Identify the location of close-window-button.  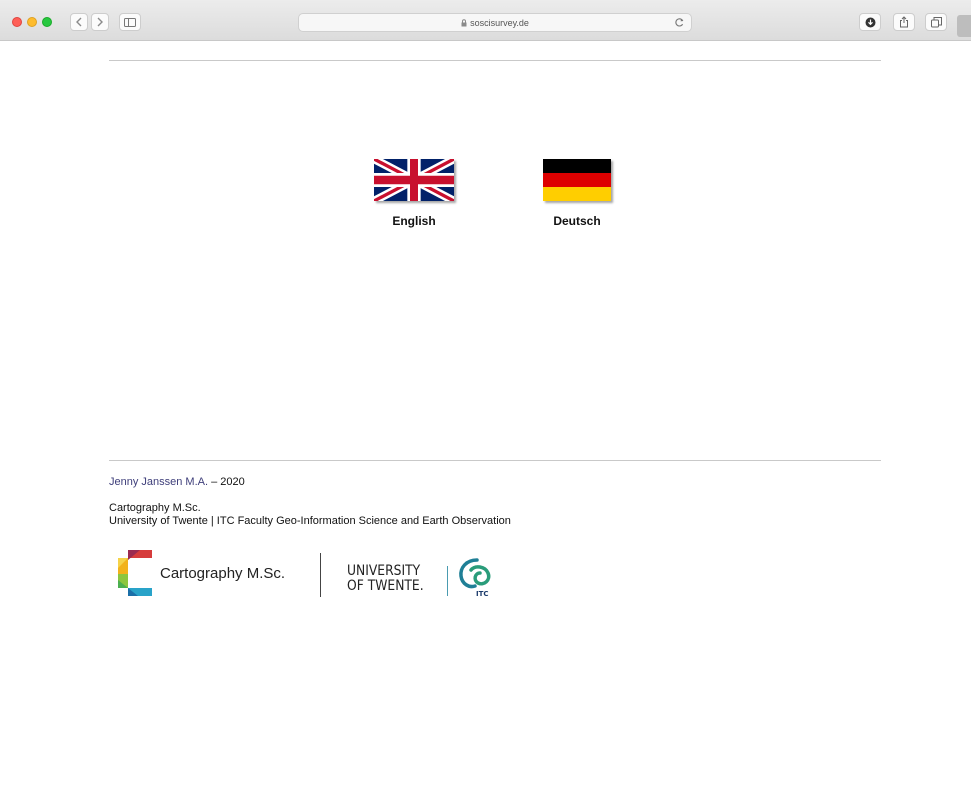
(17, 22).